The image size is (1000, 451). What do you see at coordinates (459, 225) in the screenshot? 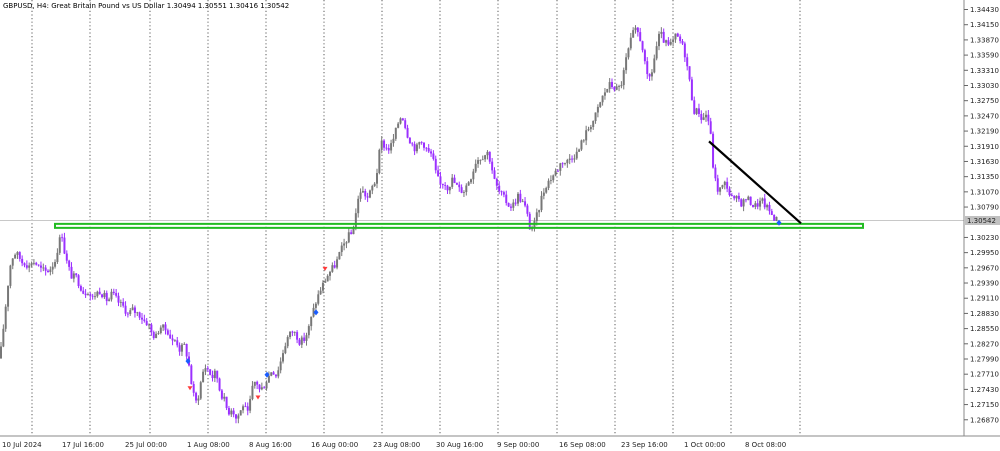
I see `support-zone-rectangle` at bounding box center [459, 225].